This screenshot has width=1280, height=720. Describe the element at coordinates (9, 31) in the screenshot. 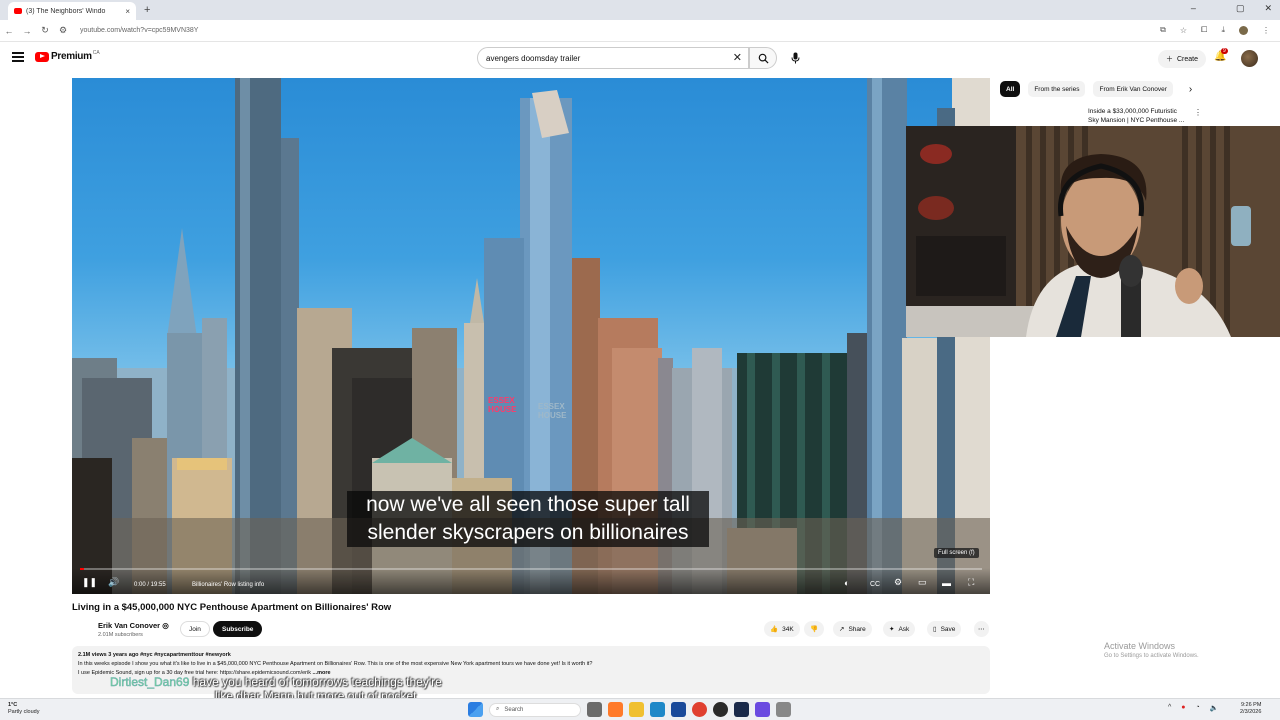

I see `back-icon: ←` at that location.